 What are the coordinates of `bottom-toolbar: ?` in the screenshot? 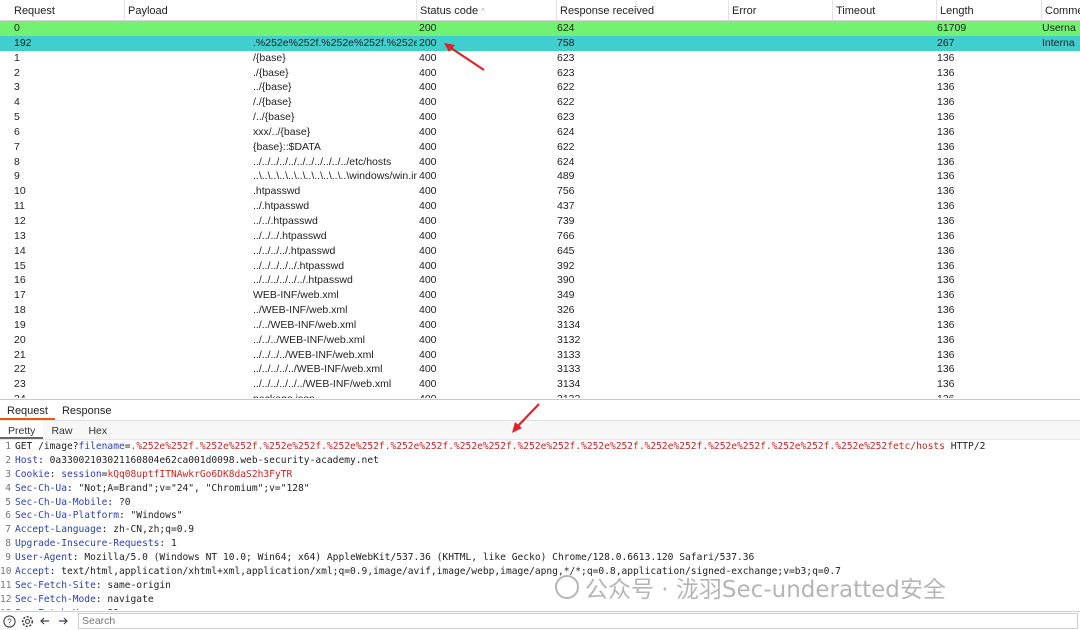 It's located at (540, 620).